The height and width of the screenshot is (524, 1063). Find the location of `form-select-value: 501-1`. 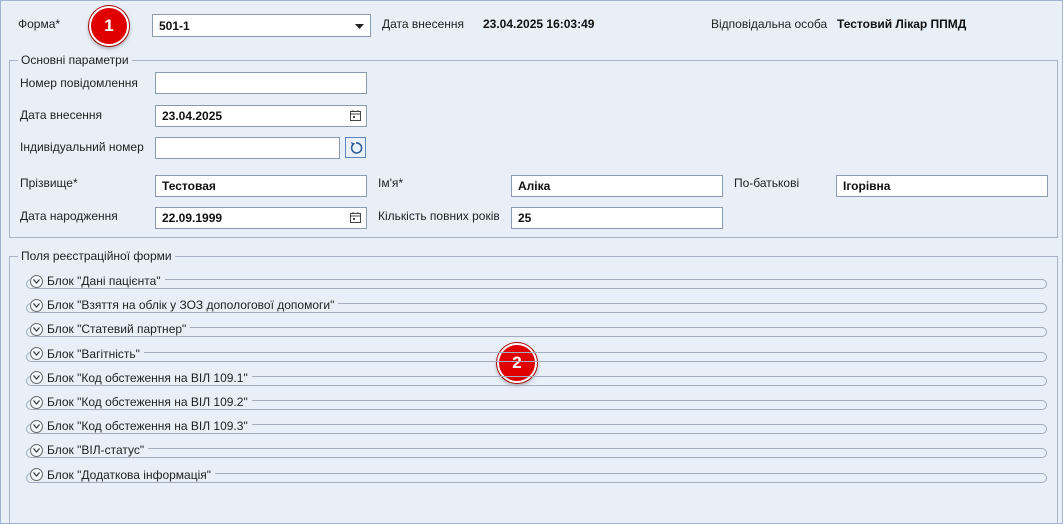

form-select-value: 501-1 is located at coordinates (174, 25).